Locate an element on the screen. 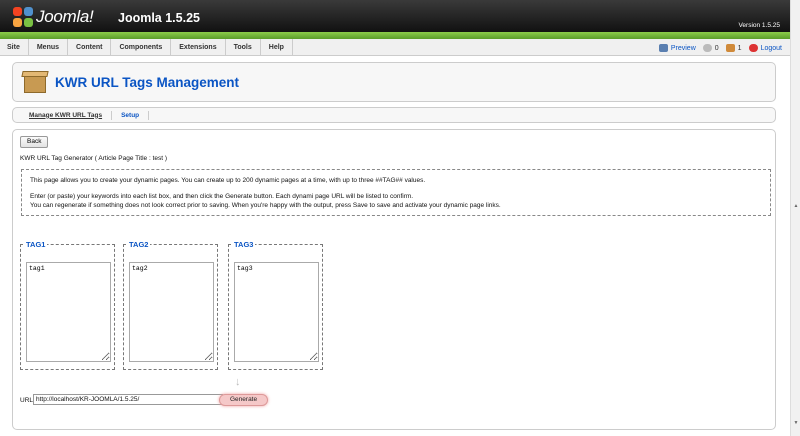 The image size is (800, 436). tag3-textarea: tag3 is located at coordinates (276, 312).